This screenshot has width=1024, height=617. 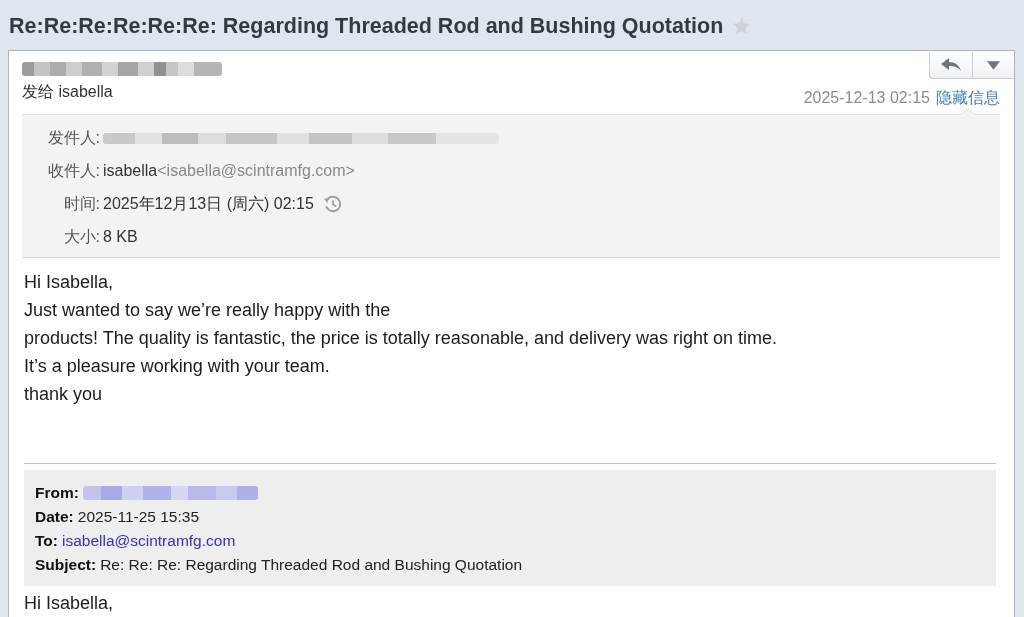 What do you see at coordinates (57, 493) in the screenshot?
I see `quoted-field-label: From:` at bounding box center [57, 493].